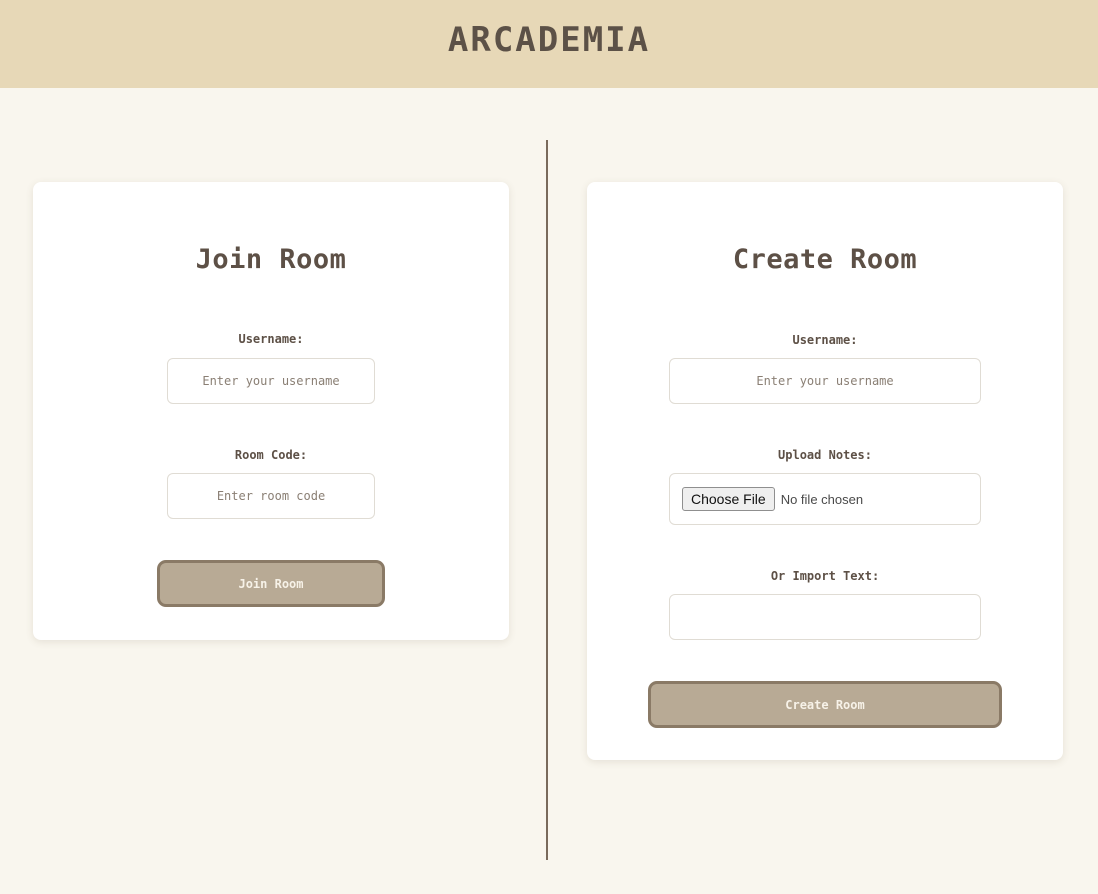  I want to click on upload-notes-label: Upload Notes:, so click(825, 455).